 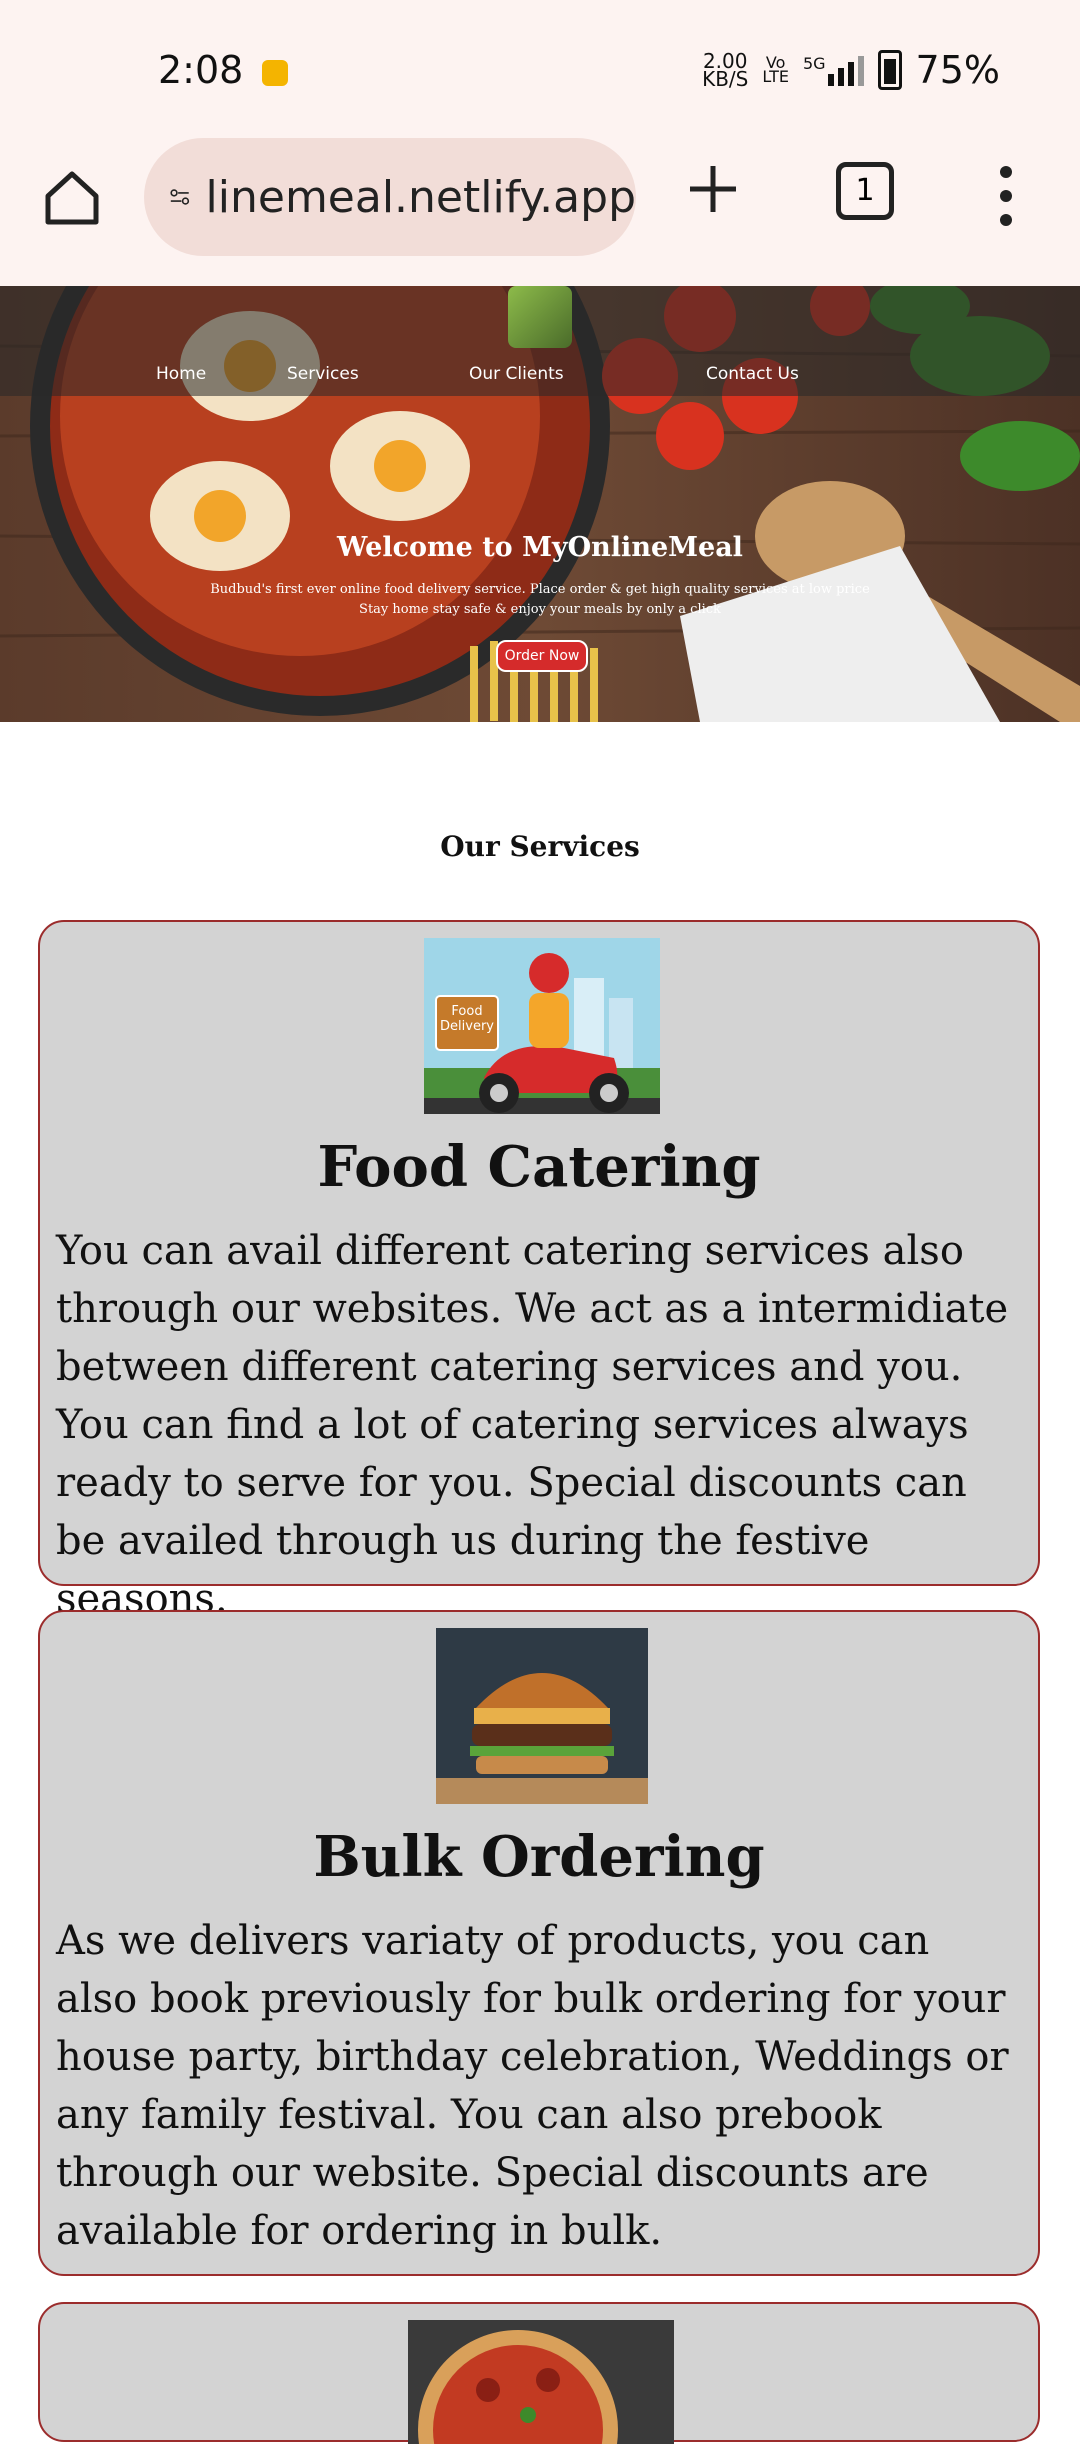 I want to click on hero-title: Welcome to MyOnlineMeal, so click(x=540, y=547).